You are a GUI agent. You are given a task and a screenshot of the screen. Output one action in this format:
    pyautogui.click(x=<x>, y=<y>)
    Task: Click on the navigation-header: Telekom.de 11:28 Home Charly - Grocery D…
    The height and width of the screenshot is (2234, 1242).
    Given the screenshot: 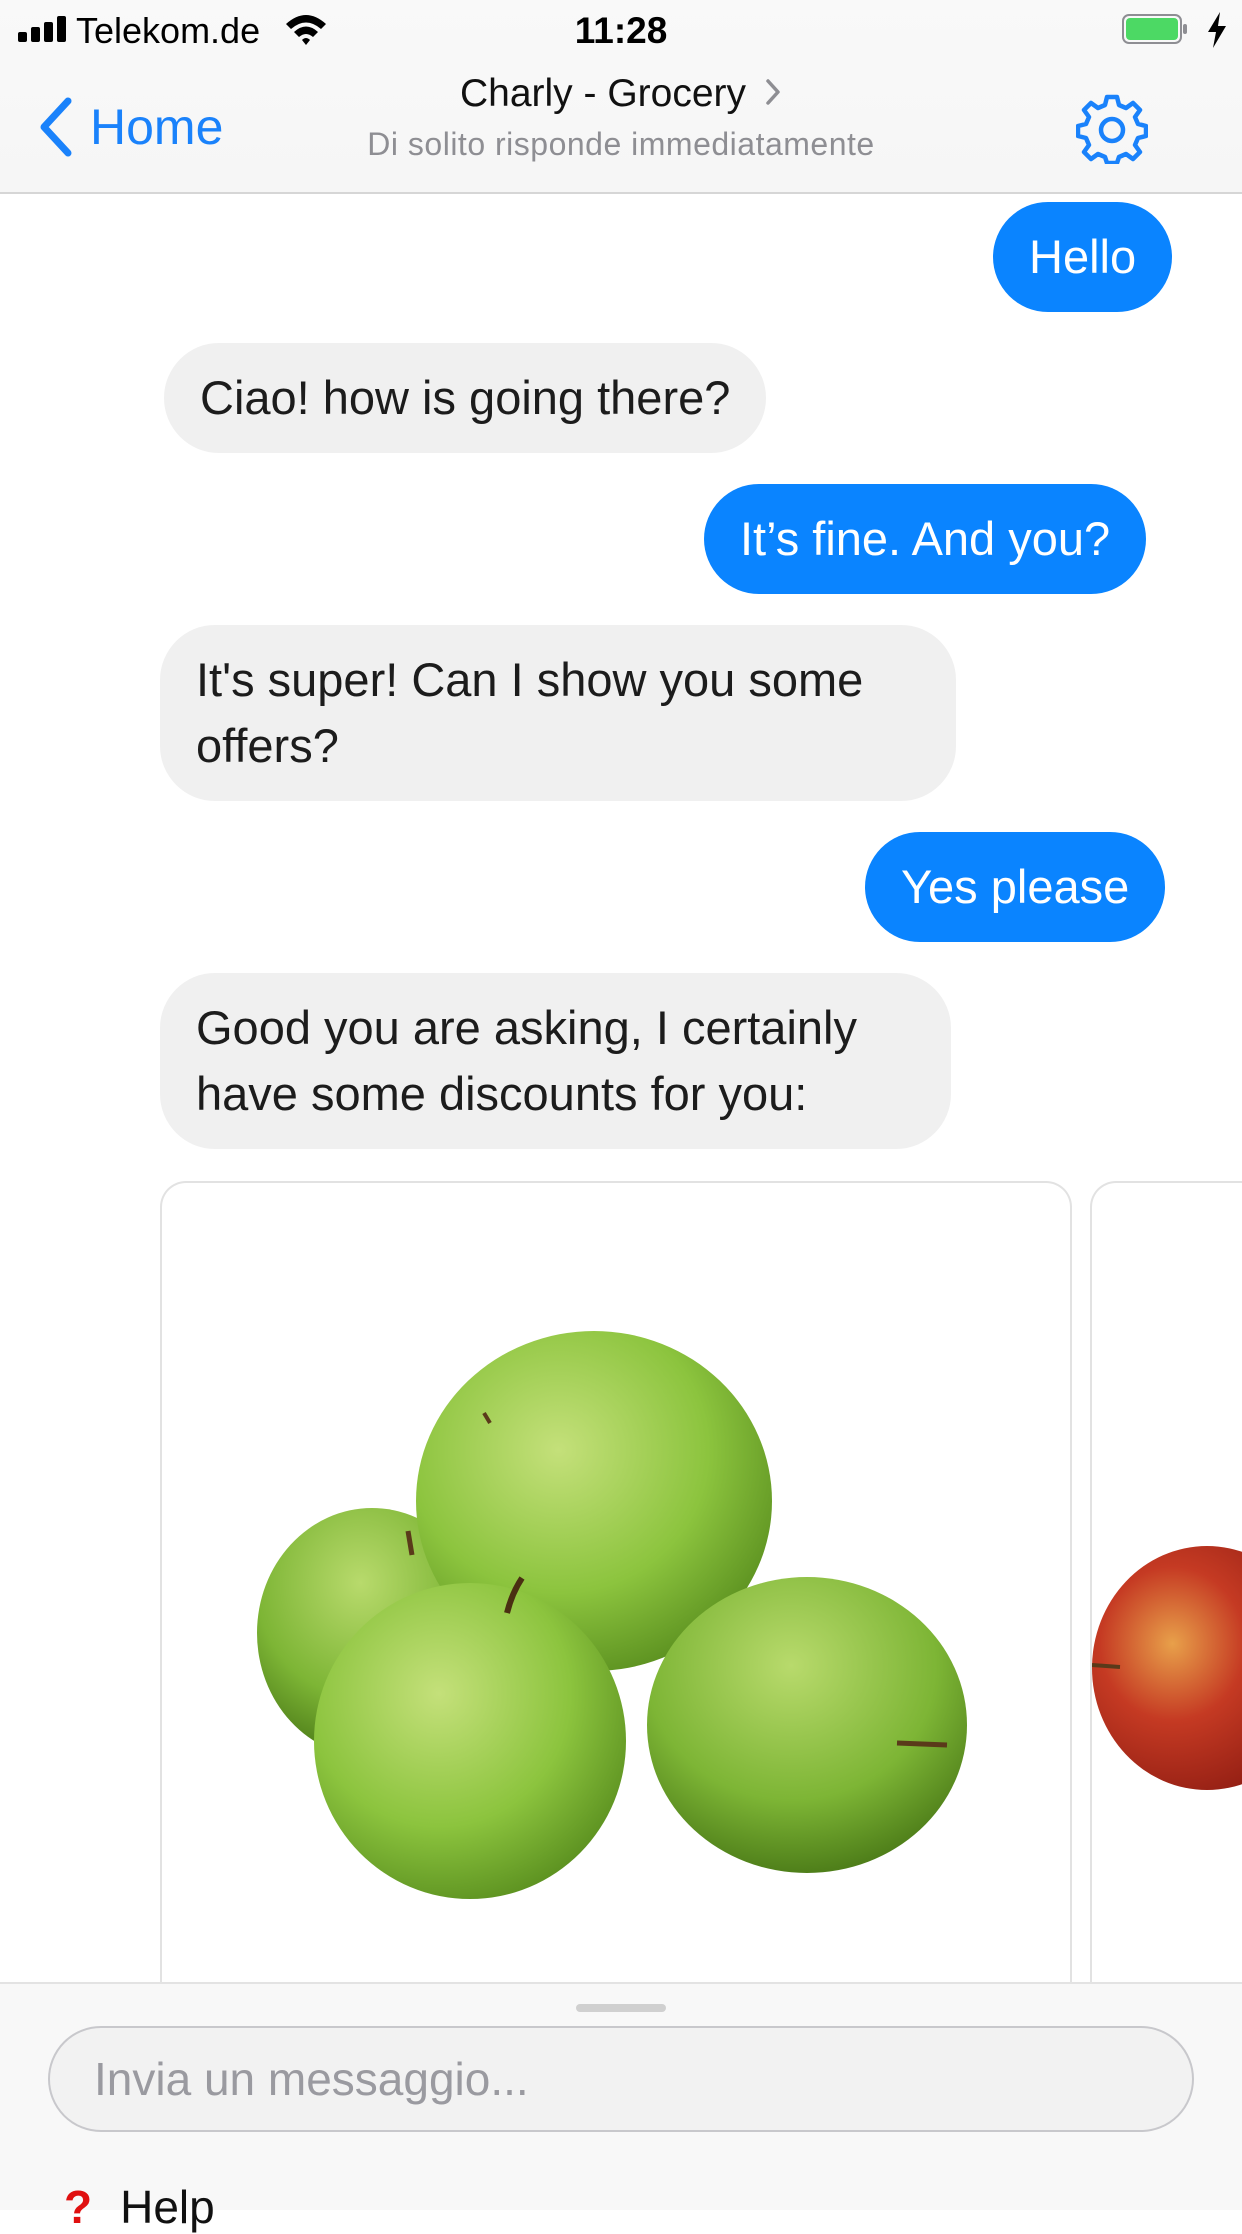 What is the action you would take?
    pyautogui.click(x=621, y=97)
    